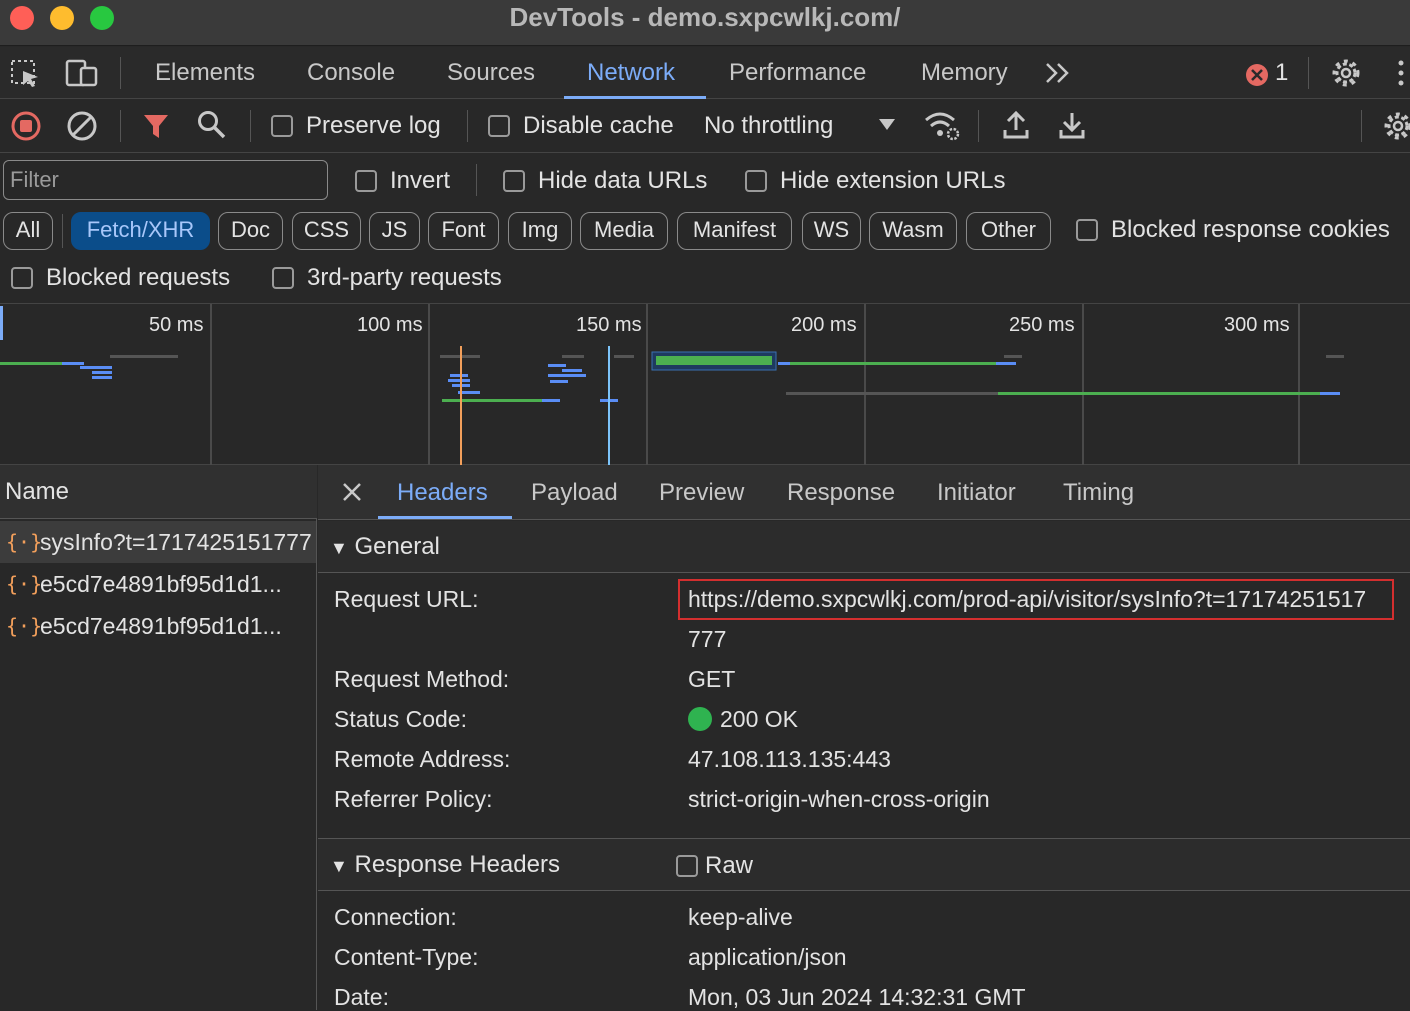 The image size is (1410, 1011). What do you see at coordinates (339, 548) in the screenshot?
I see `collapse-triangle-icon: ▼` at bounding box center [339, 548].